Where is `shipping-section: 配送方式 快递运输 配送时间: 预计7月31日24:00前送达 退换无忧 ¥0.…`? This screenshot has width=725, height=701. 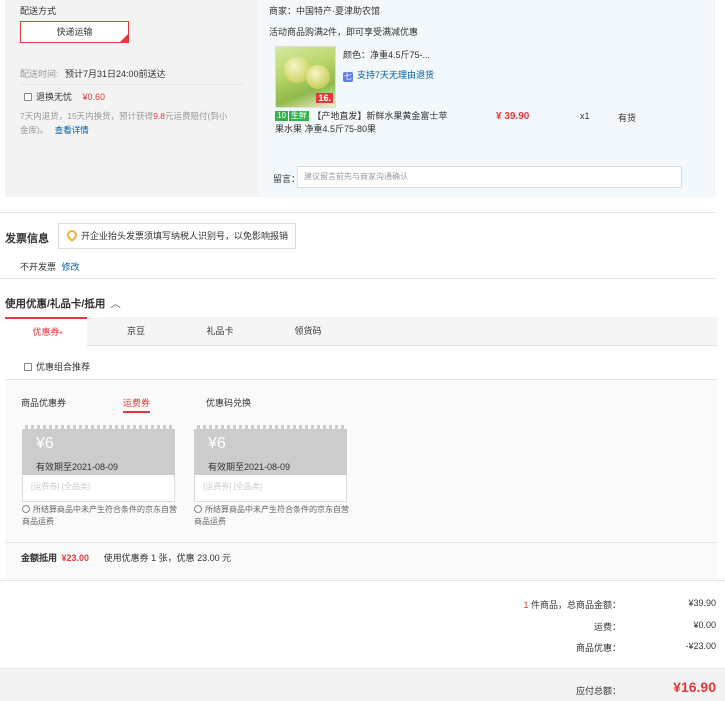
shipping-section: 配送方式 快递运输 配送时间: 预计7月31日24:00前送达 退换无忧 ¥0.… is located at coordinates (127, 98).